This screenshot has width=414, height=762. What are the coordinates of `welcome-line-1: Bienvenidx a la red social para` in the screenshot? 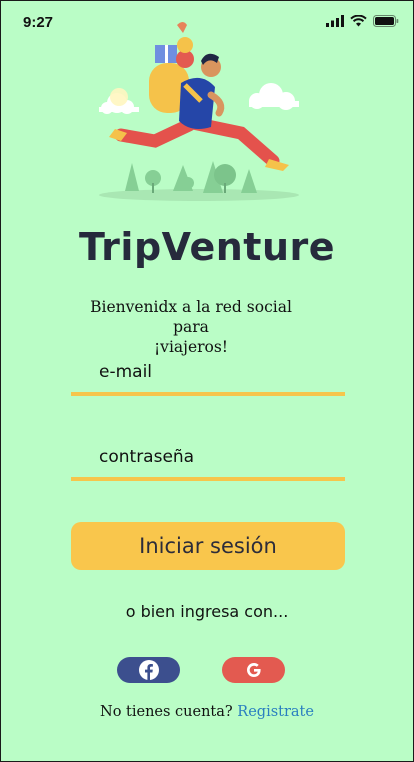 It's located at (191, 317).